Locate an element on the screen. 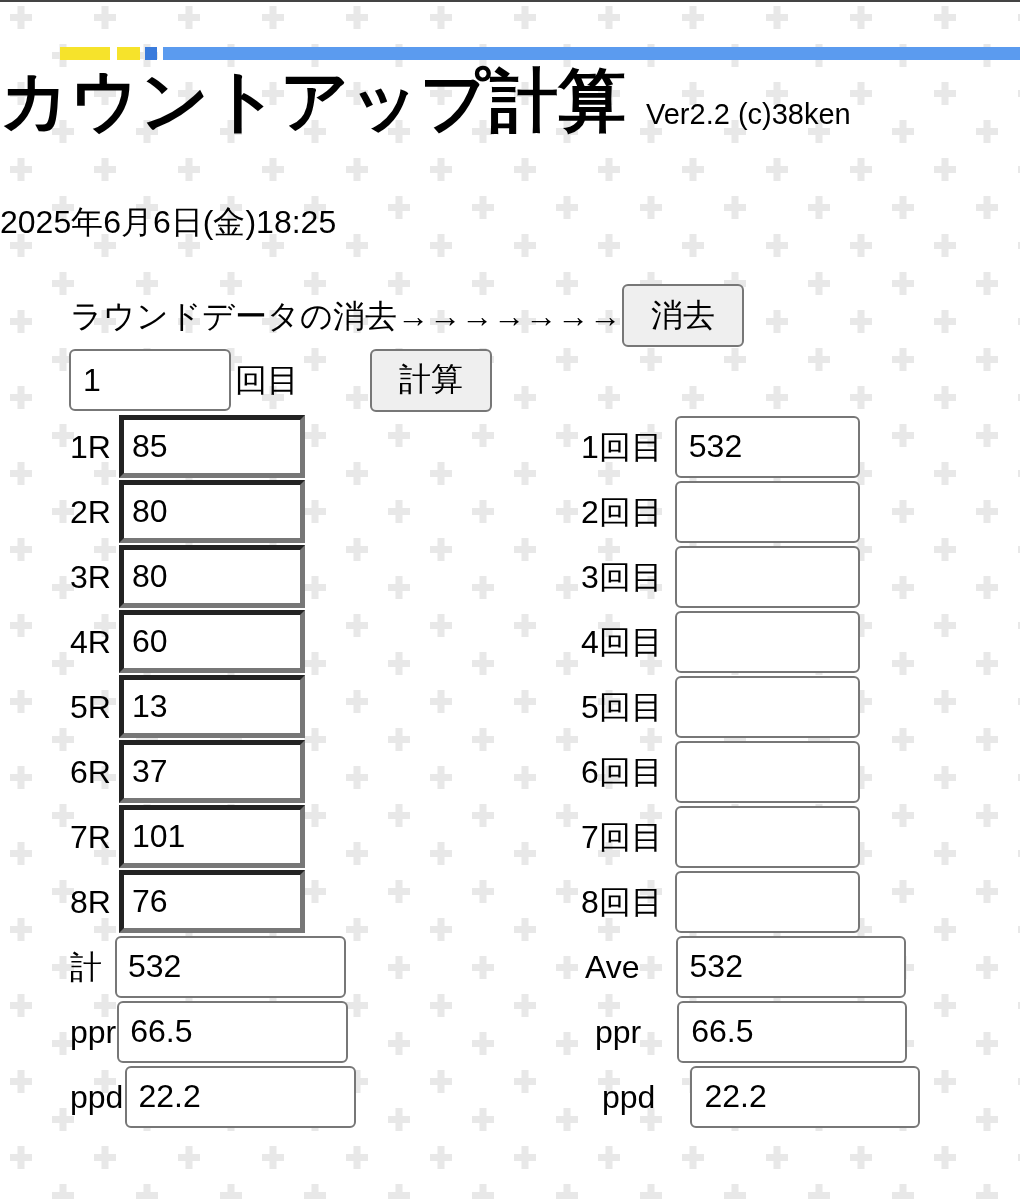  round-score-field: 37 is located at coordinates (211, 771).